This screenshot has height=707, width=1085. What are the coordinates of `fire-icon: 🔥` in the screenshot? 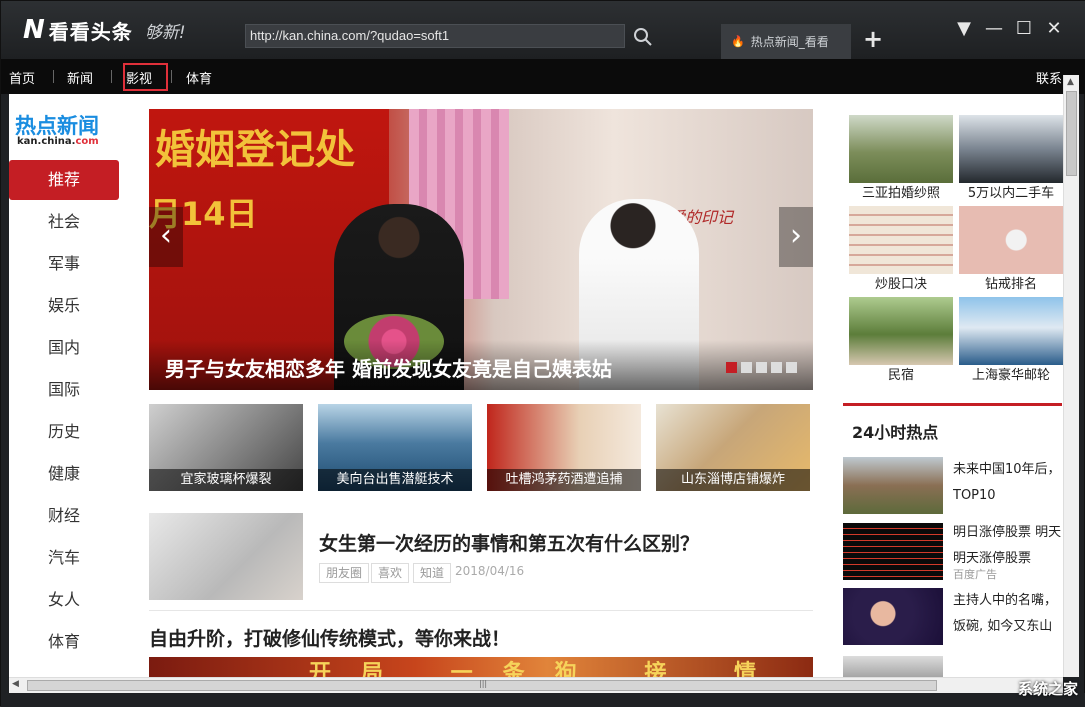 It's located at (738, 41).